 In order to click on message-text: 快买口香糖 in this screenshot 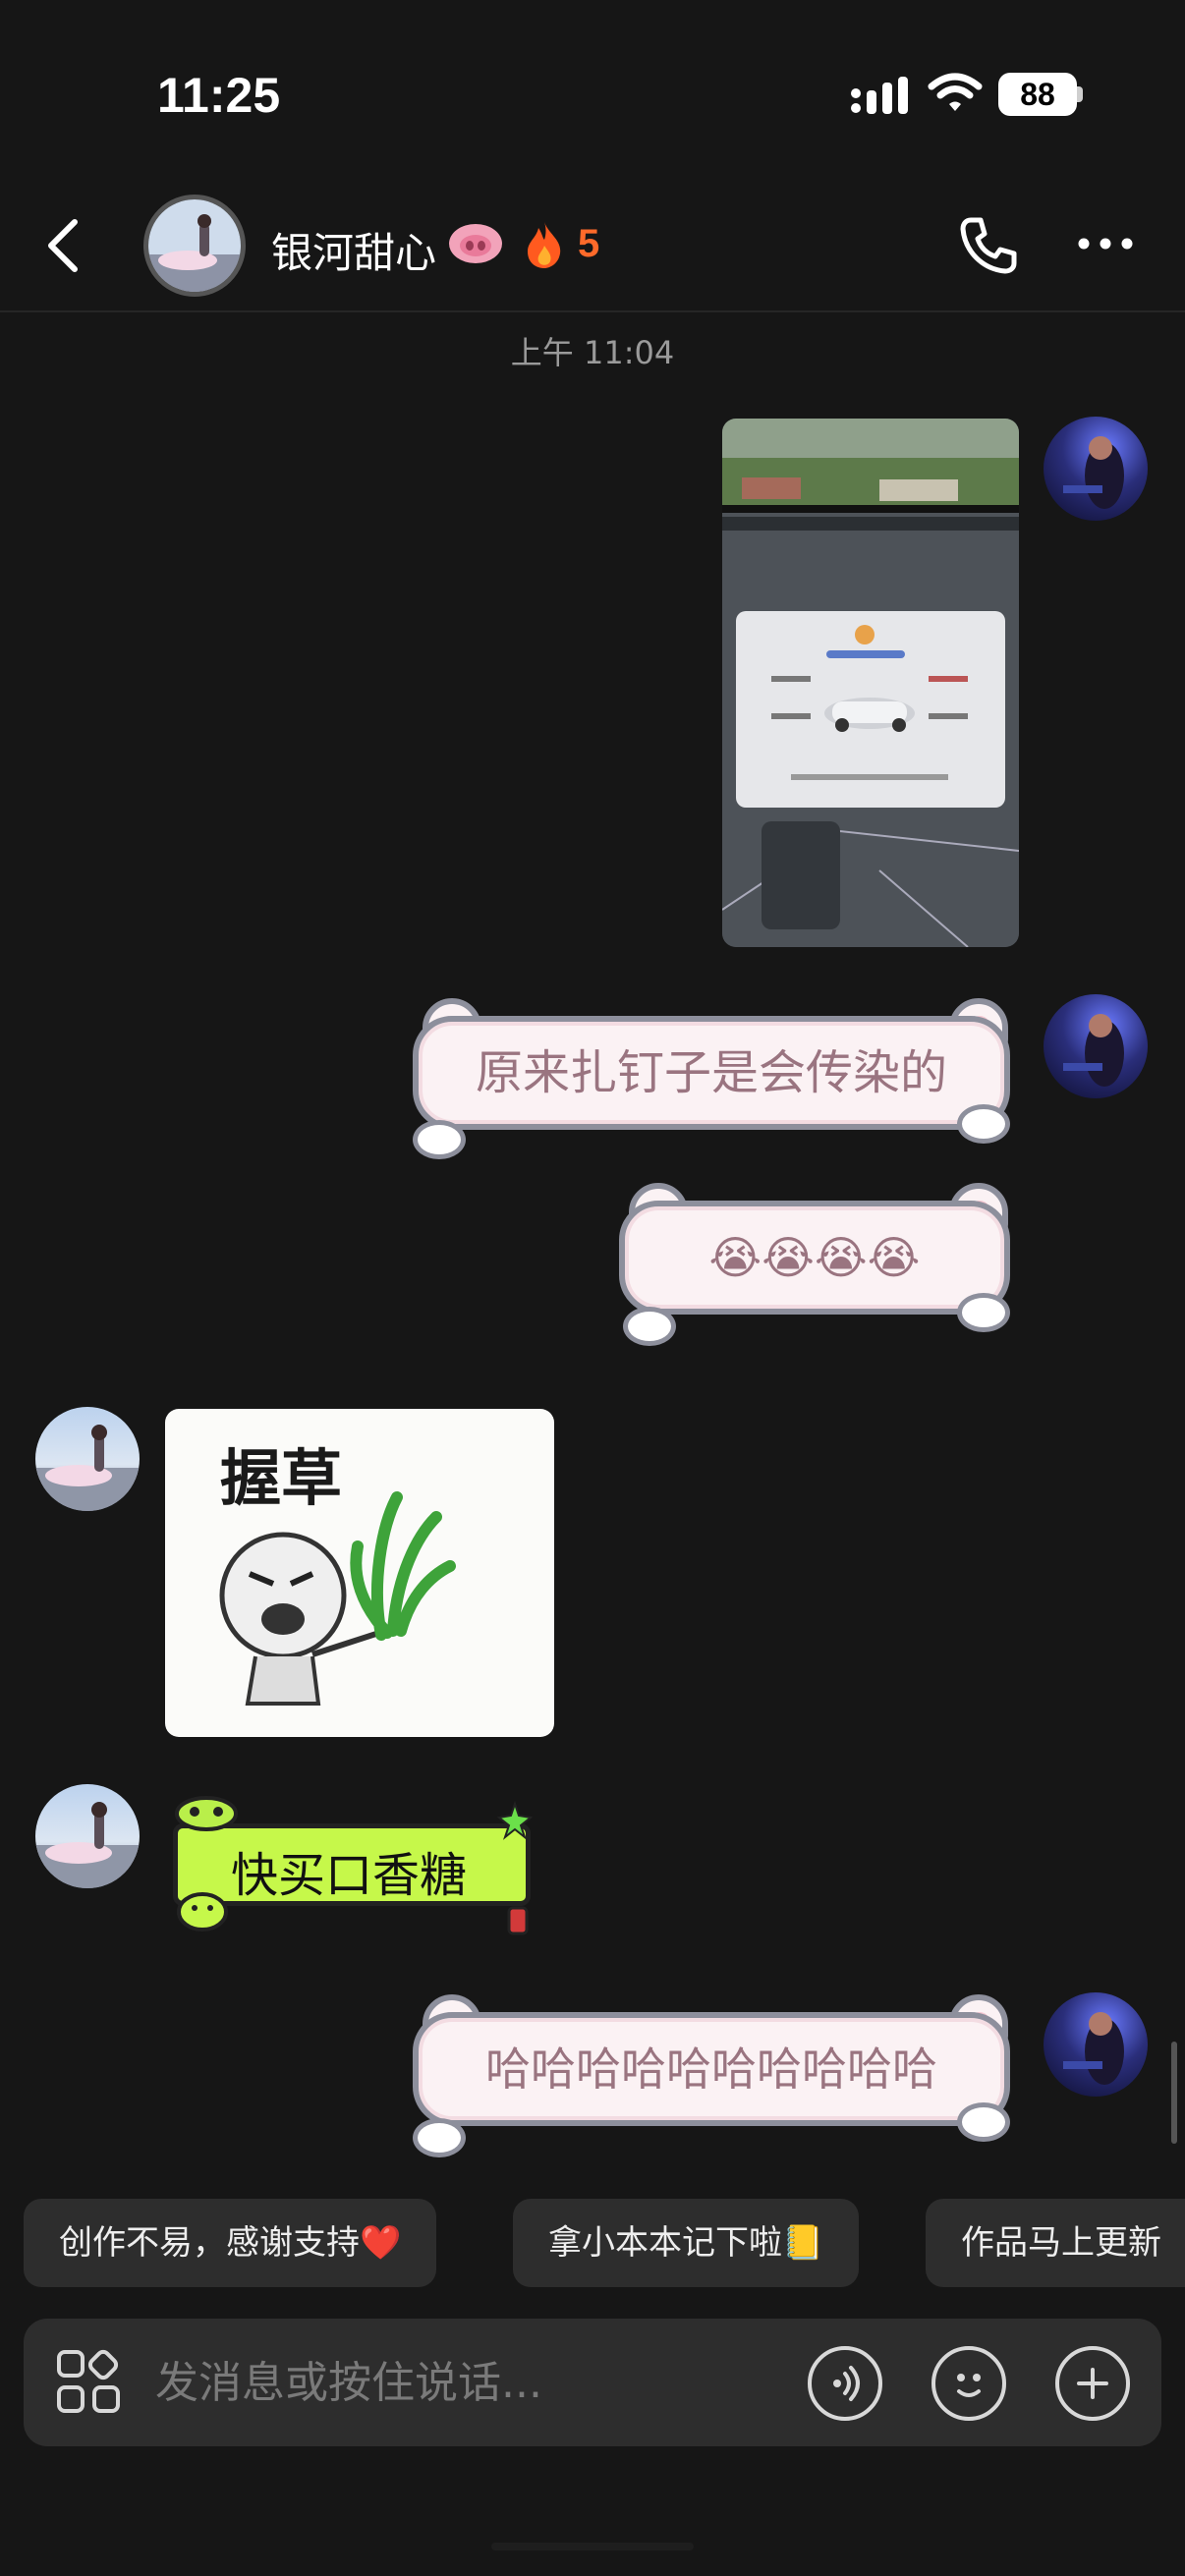, I will do `click(350, 1875)`.